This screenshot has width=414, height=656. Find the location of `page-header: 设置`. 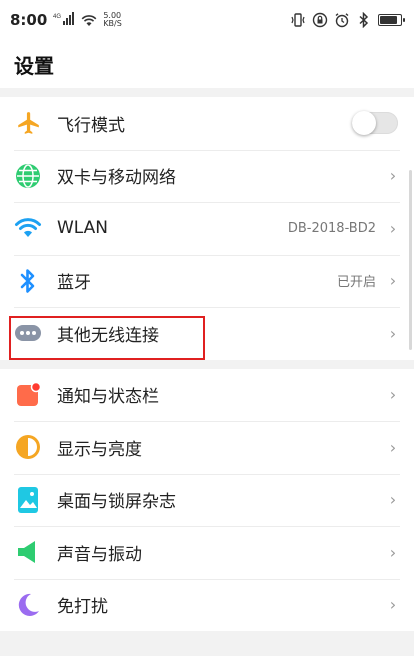

page-header: 设置 is located at coordinates (207, 64).